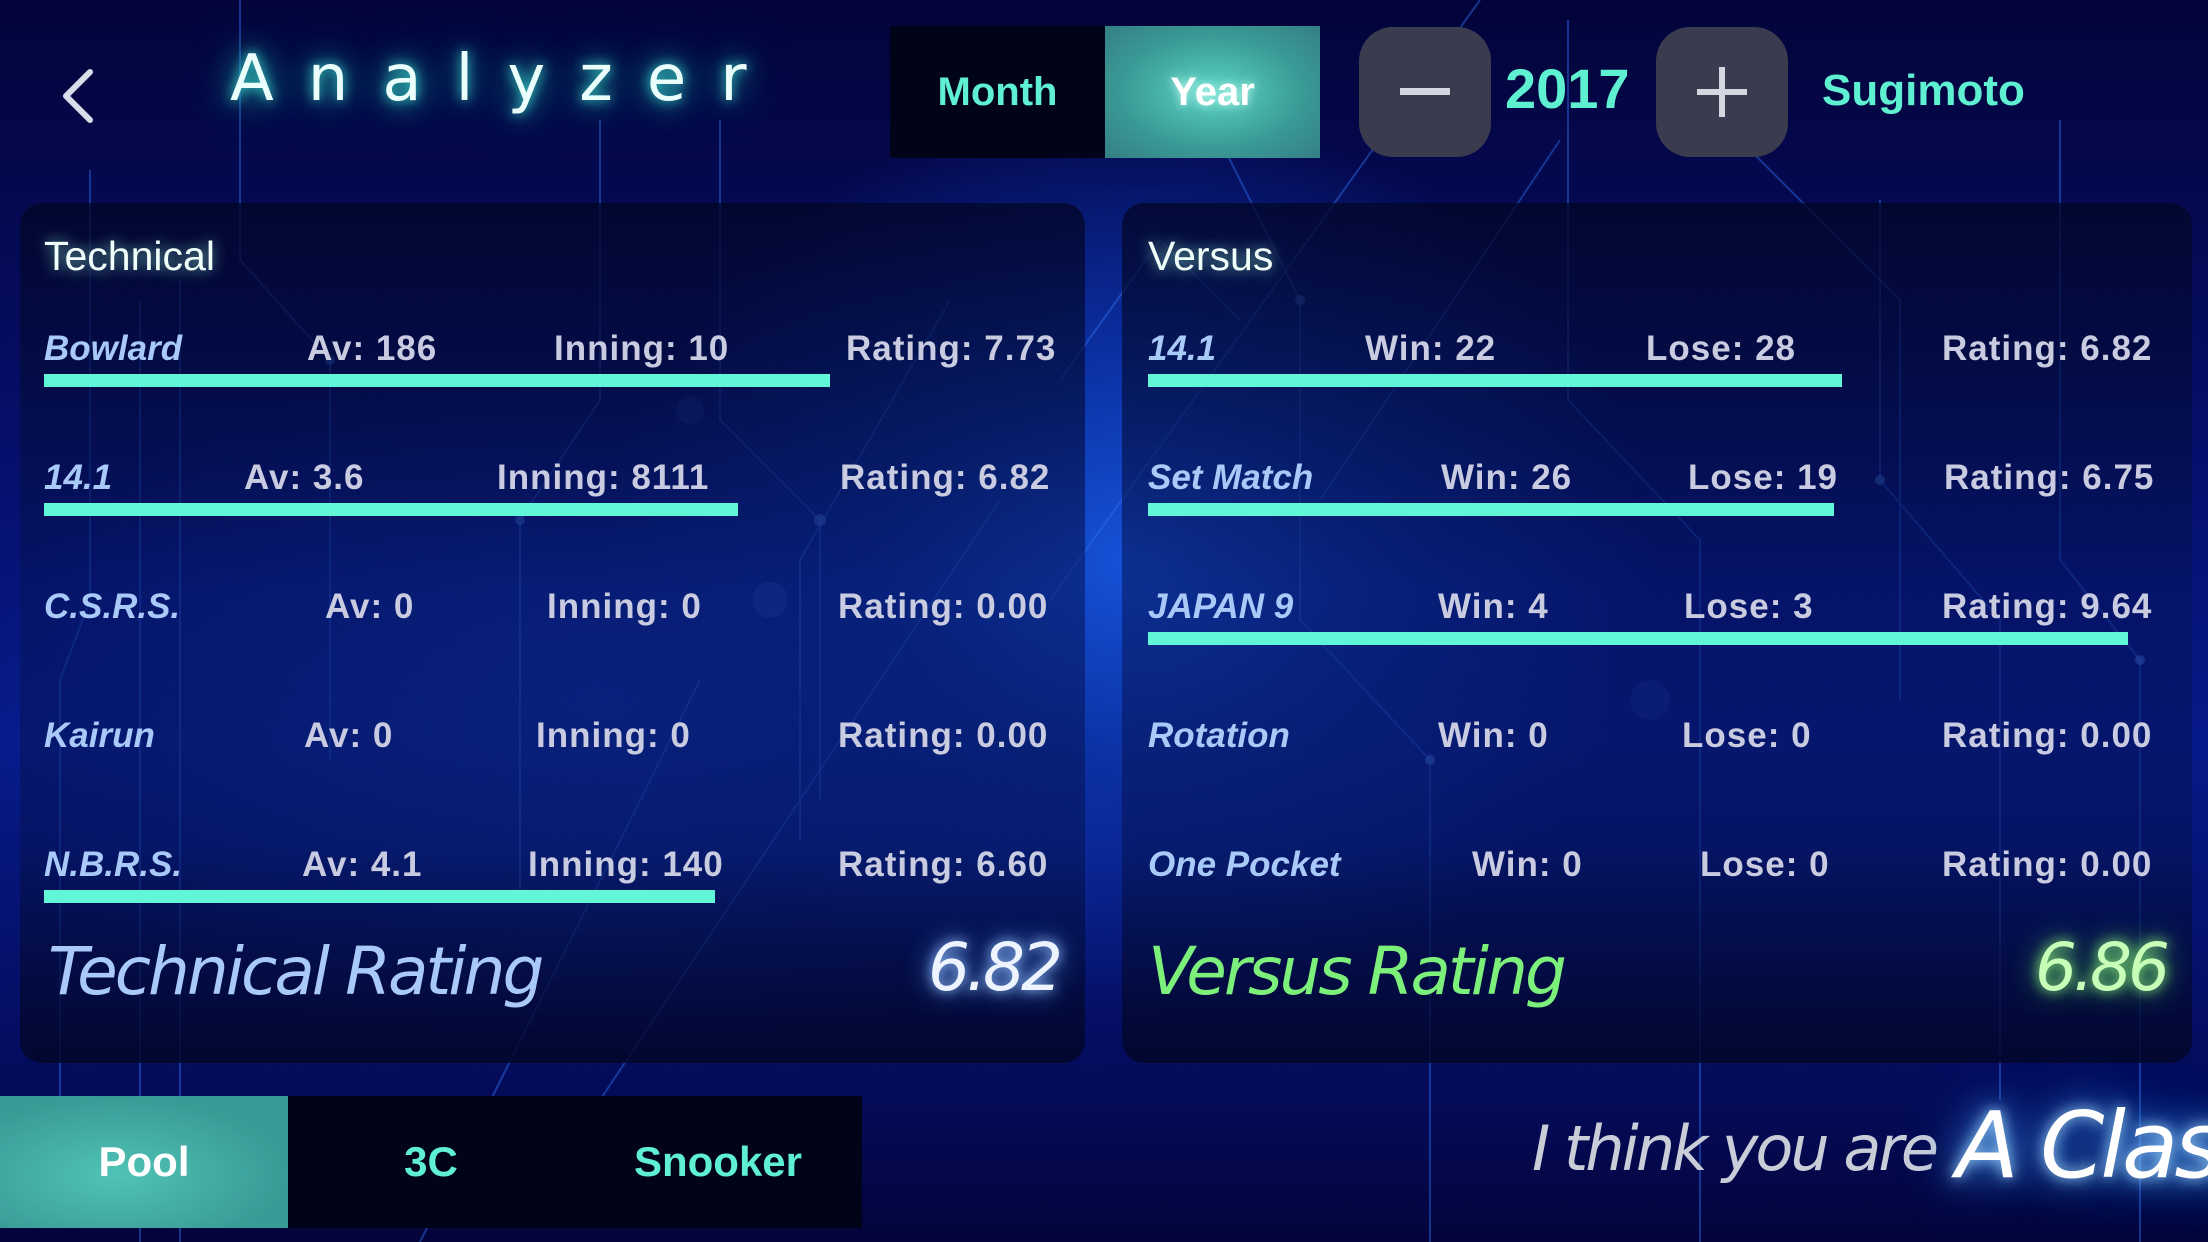 This screenshot has width=2208, height=1242. Describe the element at coordinates (1244, 864) in the screenshot. I see `game-name: One Pocket` at that location.